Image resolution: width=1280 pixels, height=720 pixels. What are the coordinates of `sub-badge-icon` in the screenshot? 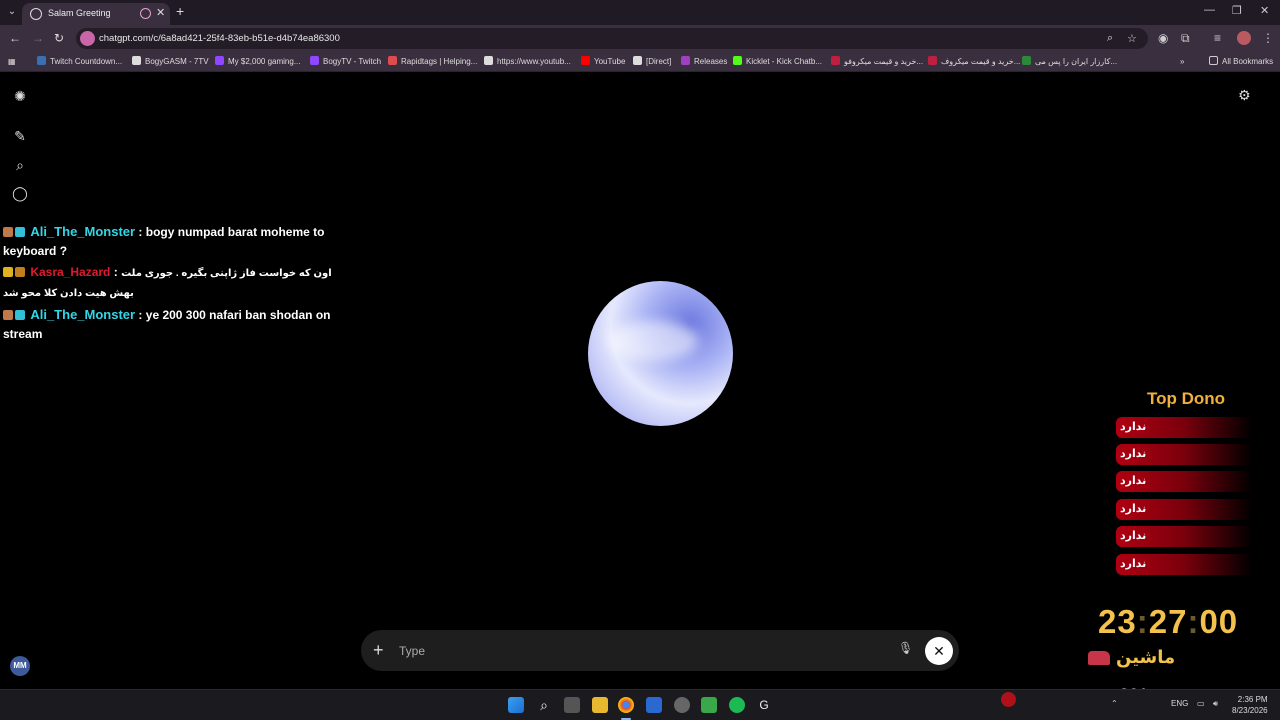 It's located at (20, 232).